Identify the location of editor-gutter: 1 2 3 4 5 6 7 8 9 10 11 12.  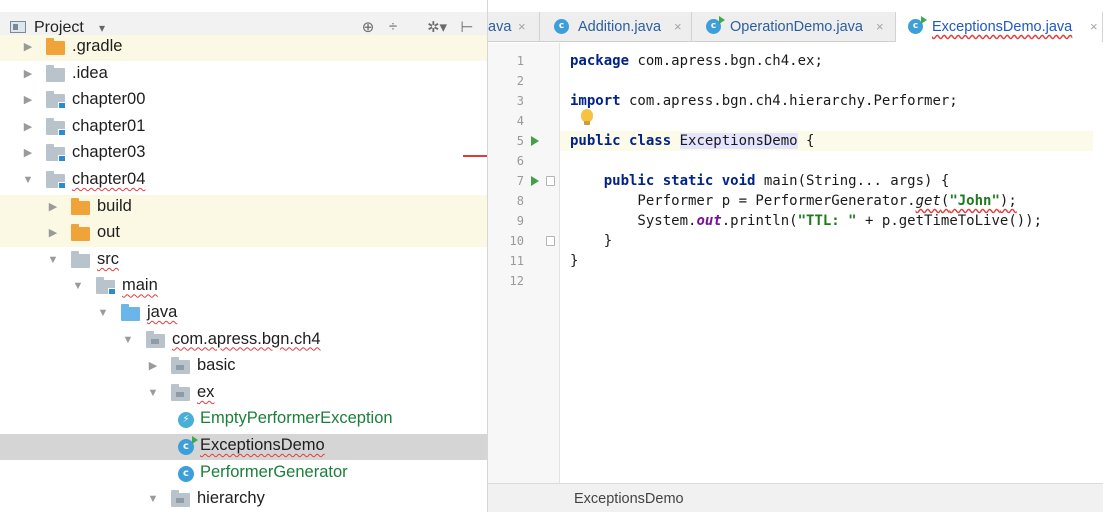
(524, 263).